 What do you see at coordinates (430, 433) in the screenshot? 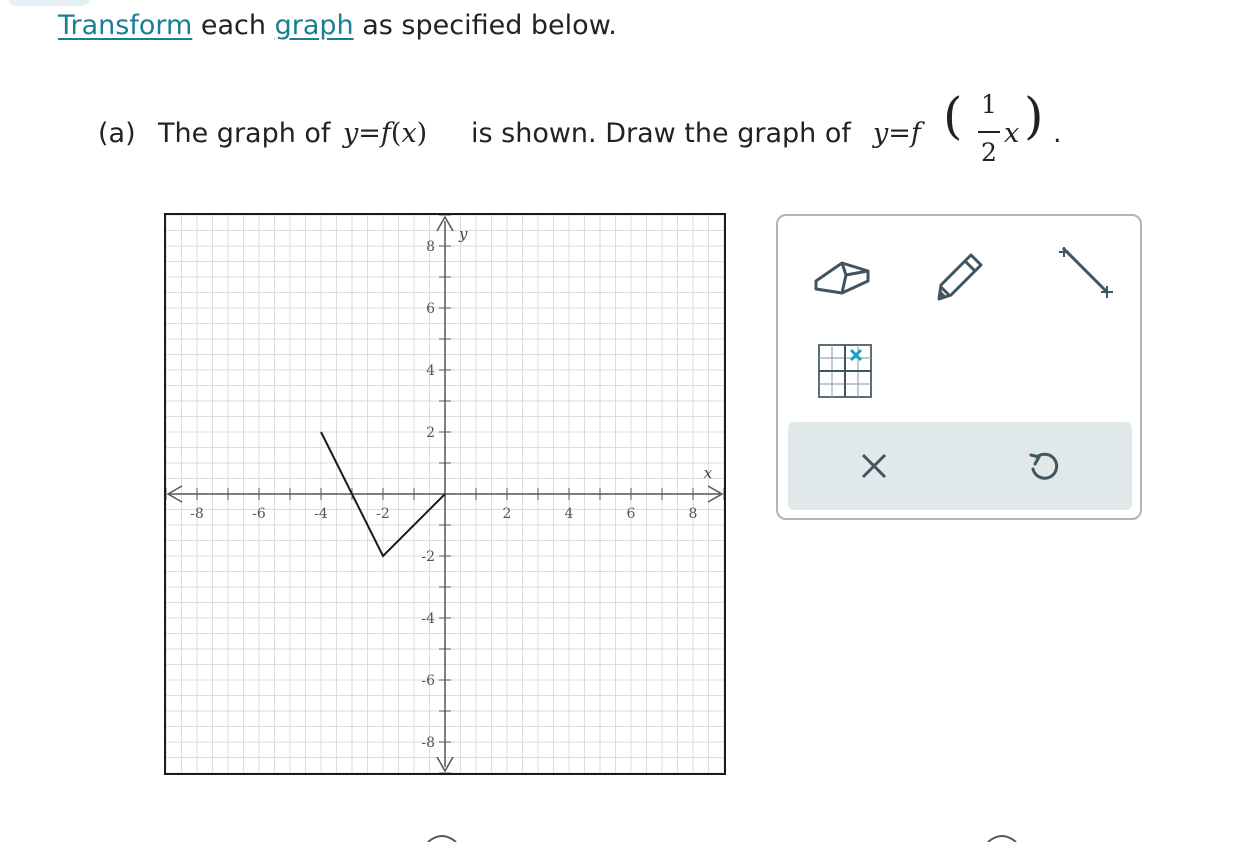
I see `y-tick-label: 2` at bounding box center [430, 433].